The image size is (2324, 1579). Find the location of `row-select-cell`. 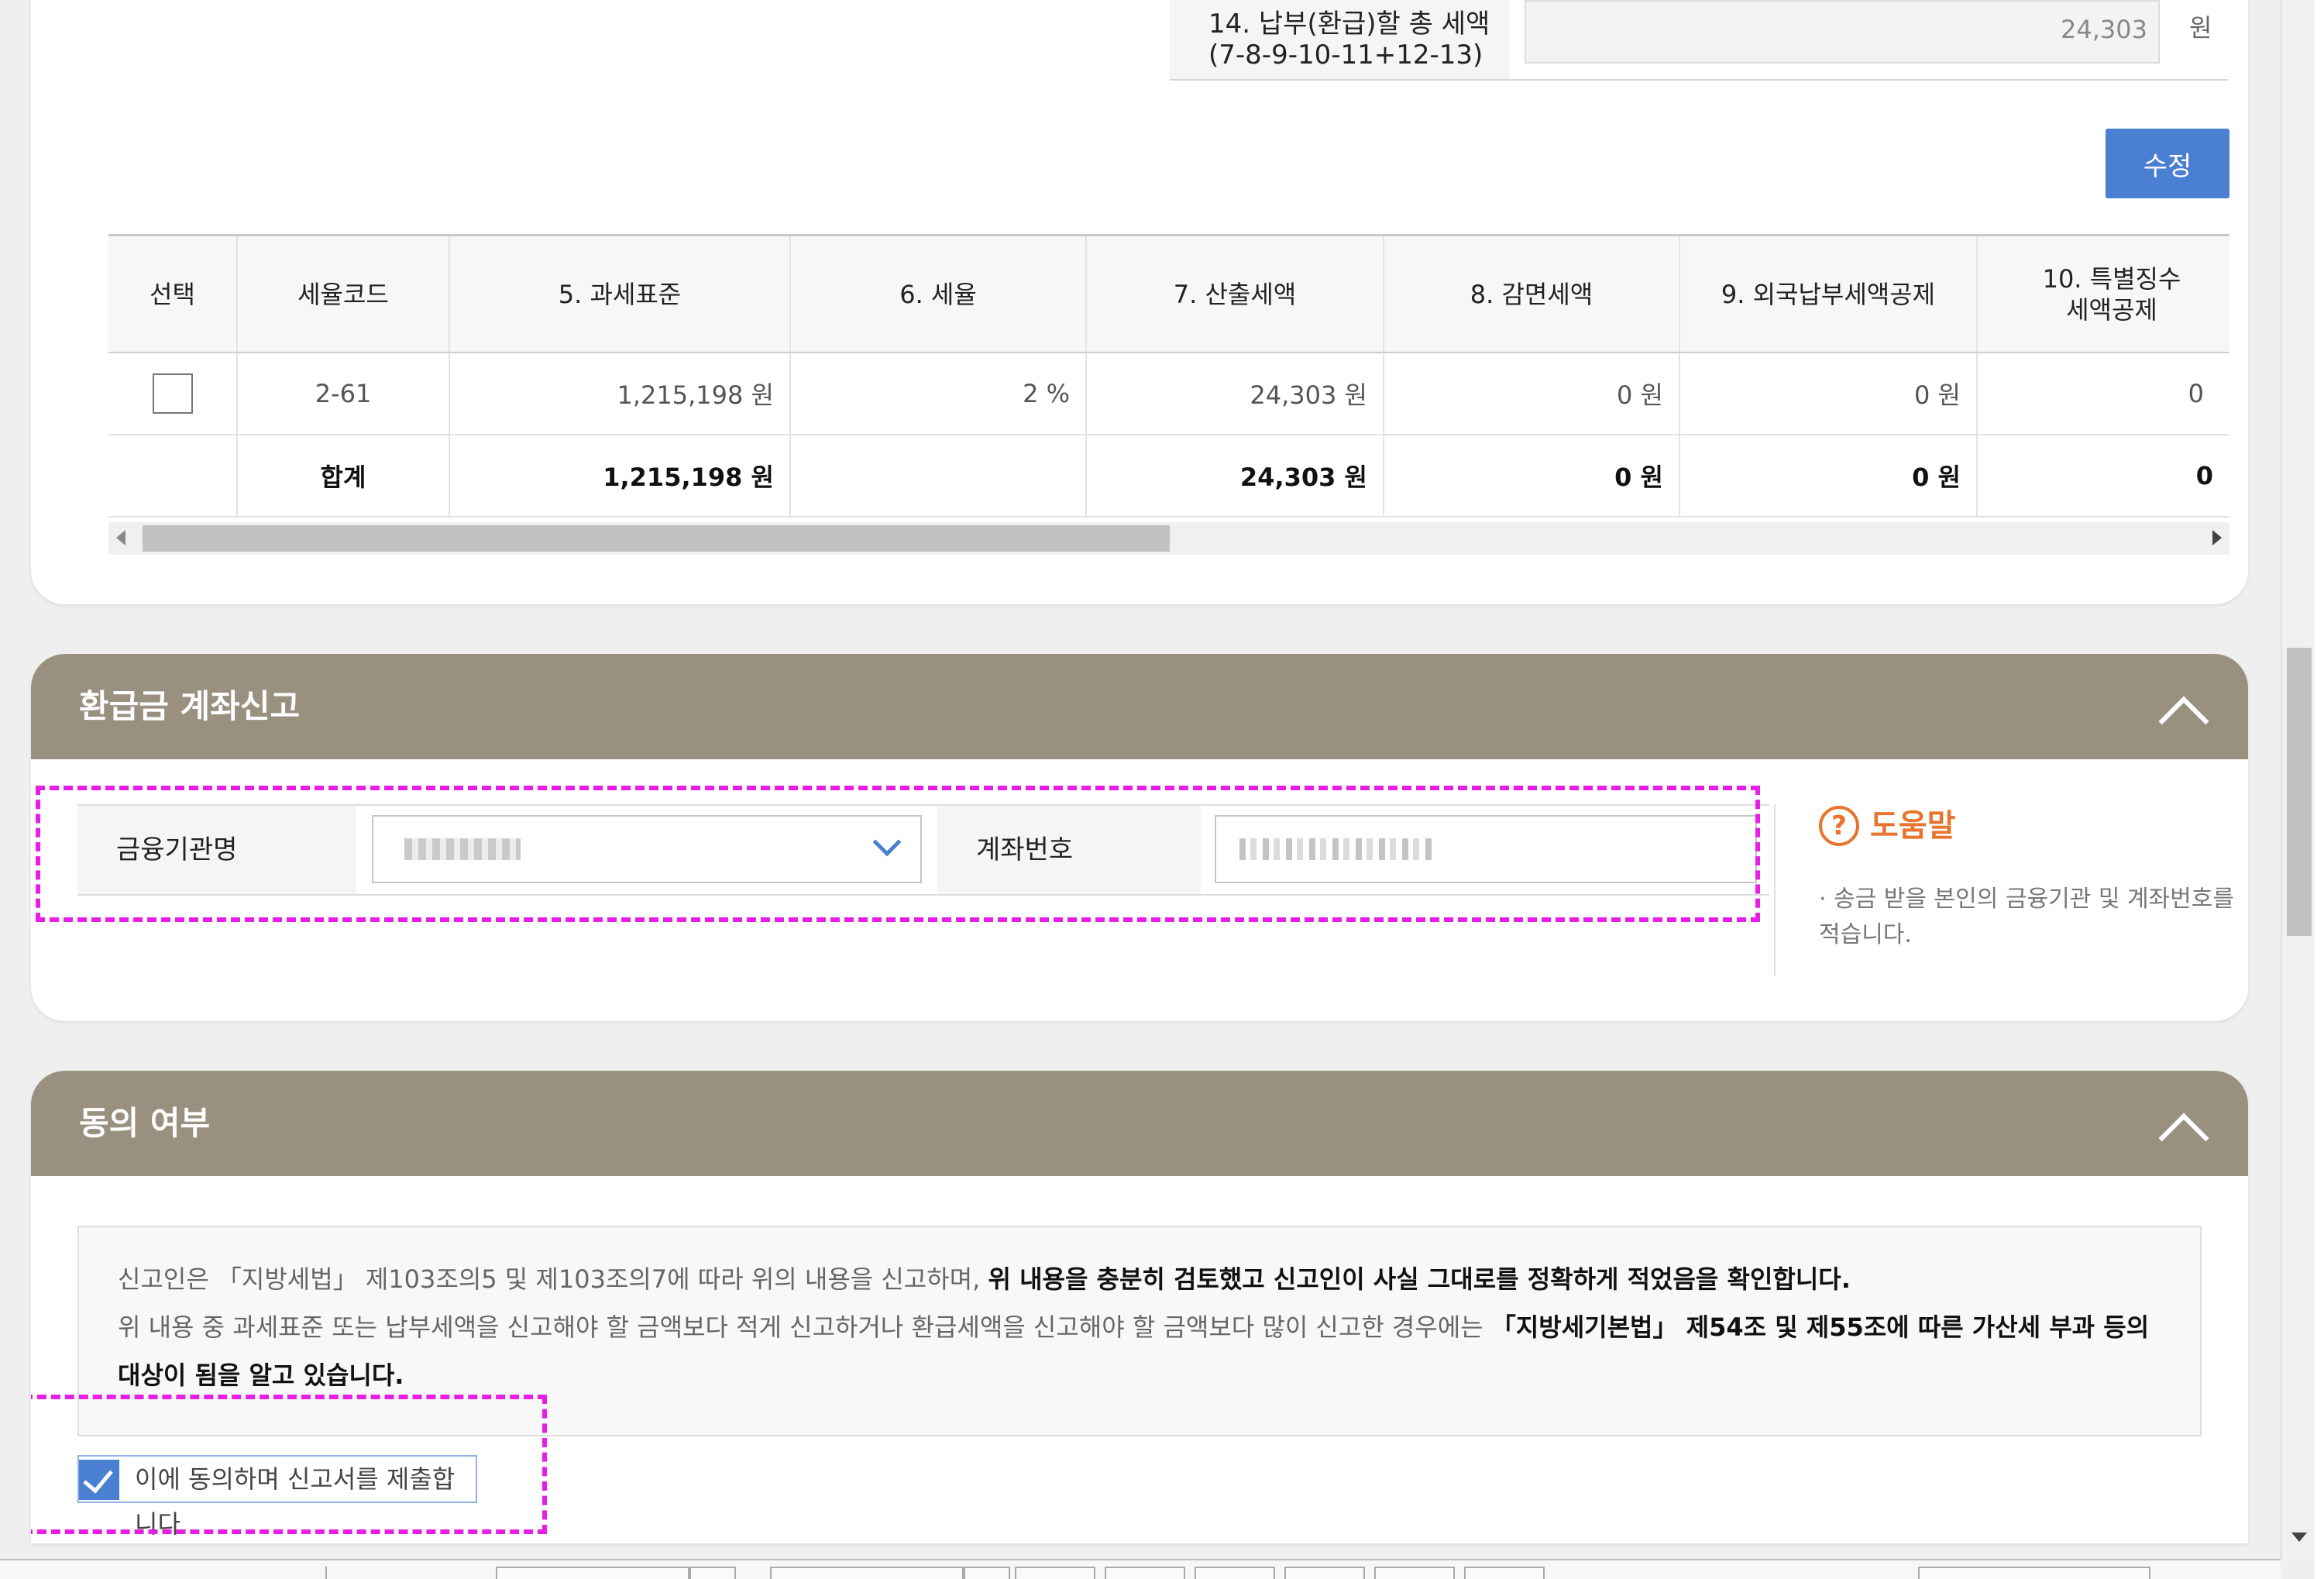

row-select-cell is located at coordinates (173, 394).